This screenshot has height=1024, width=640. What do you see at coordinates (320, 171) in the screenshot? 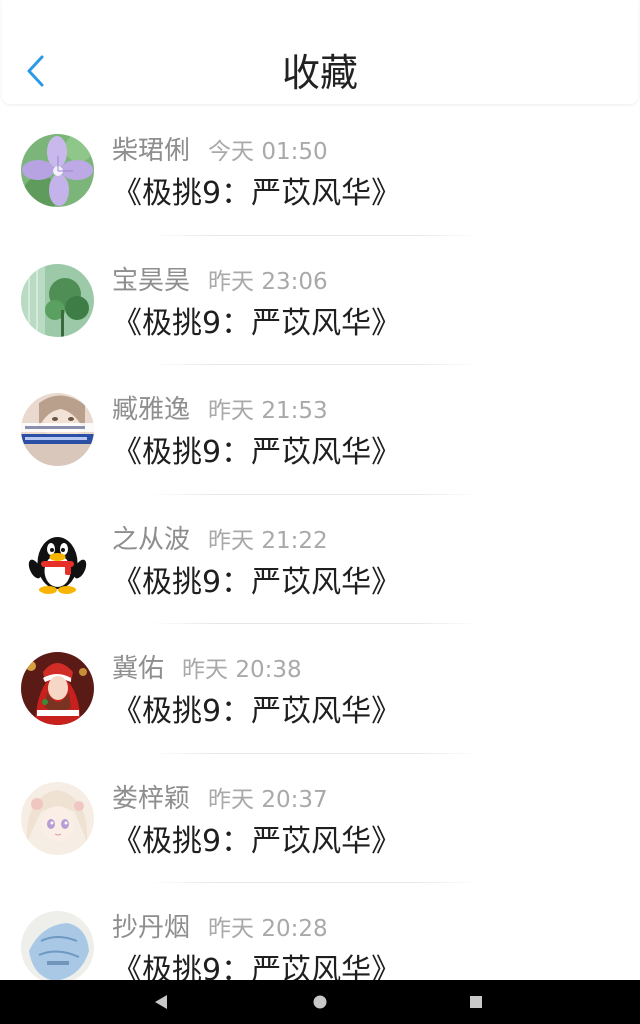
I see `list-item: 柴珺俐 今天 01:50 《极挑9：严苡风华》` at bounding box center [320, 171].